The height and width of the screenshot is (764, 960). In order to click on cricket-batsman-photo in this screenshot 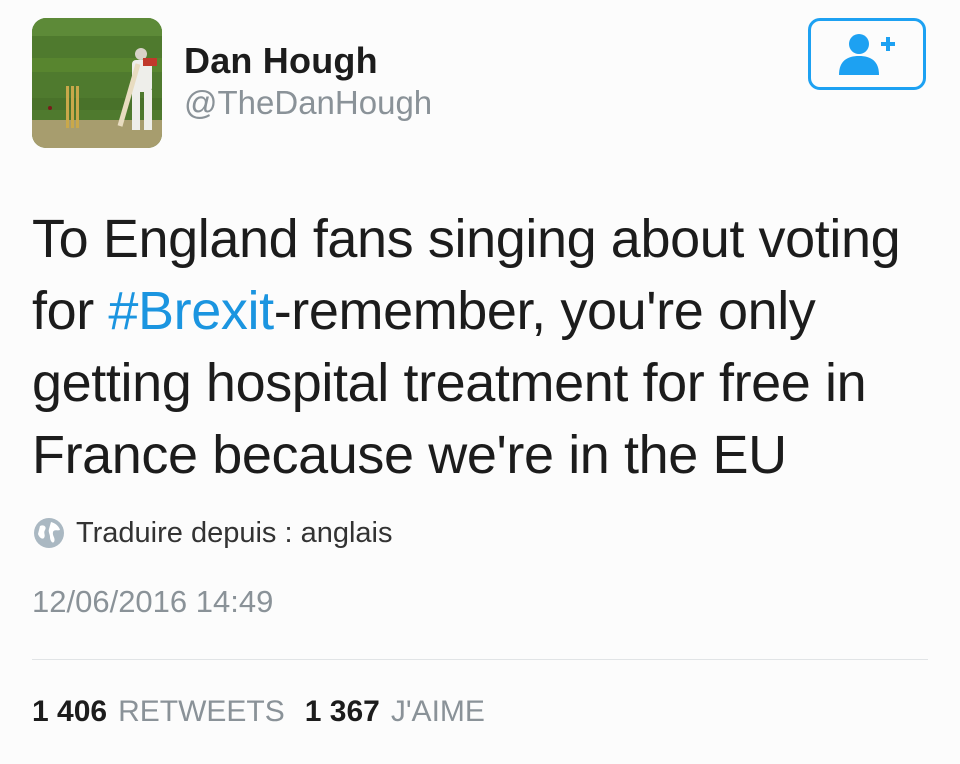, I will do `click(97, 83)`.